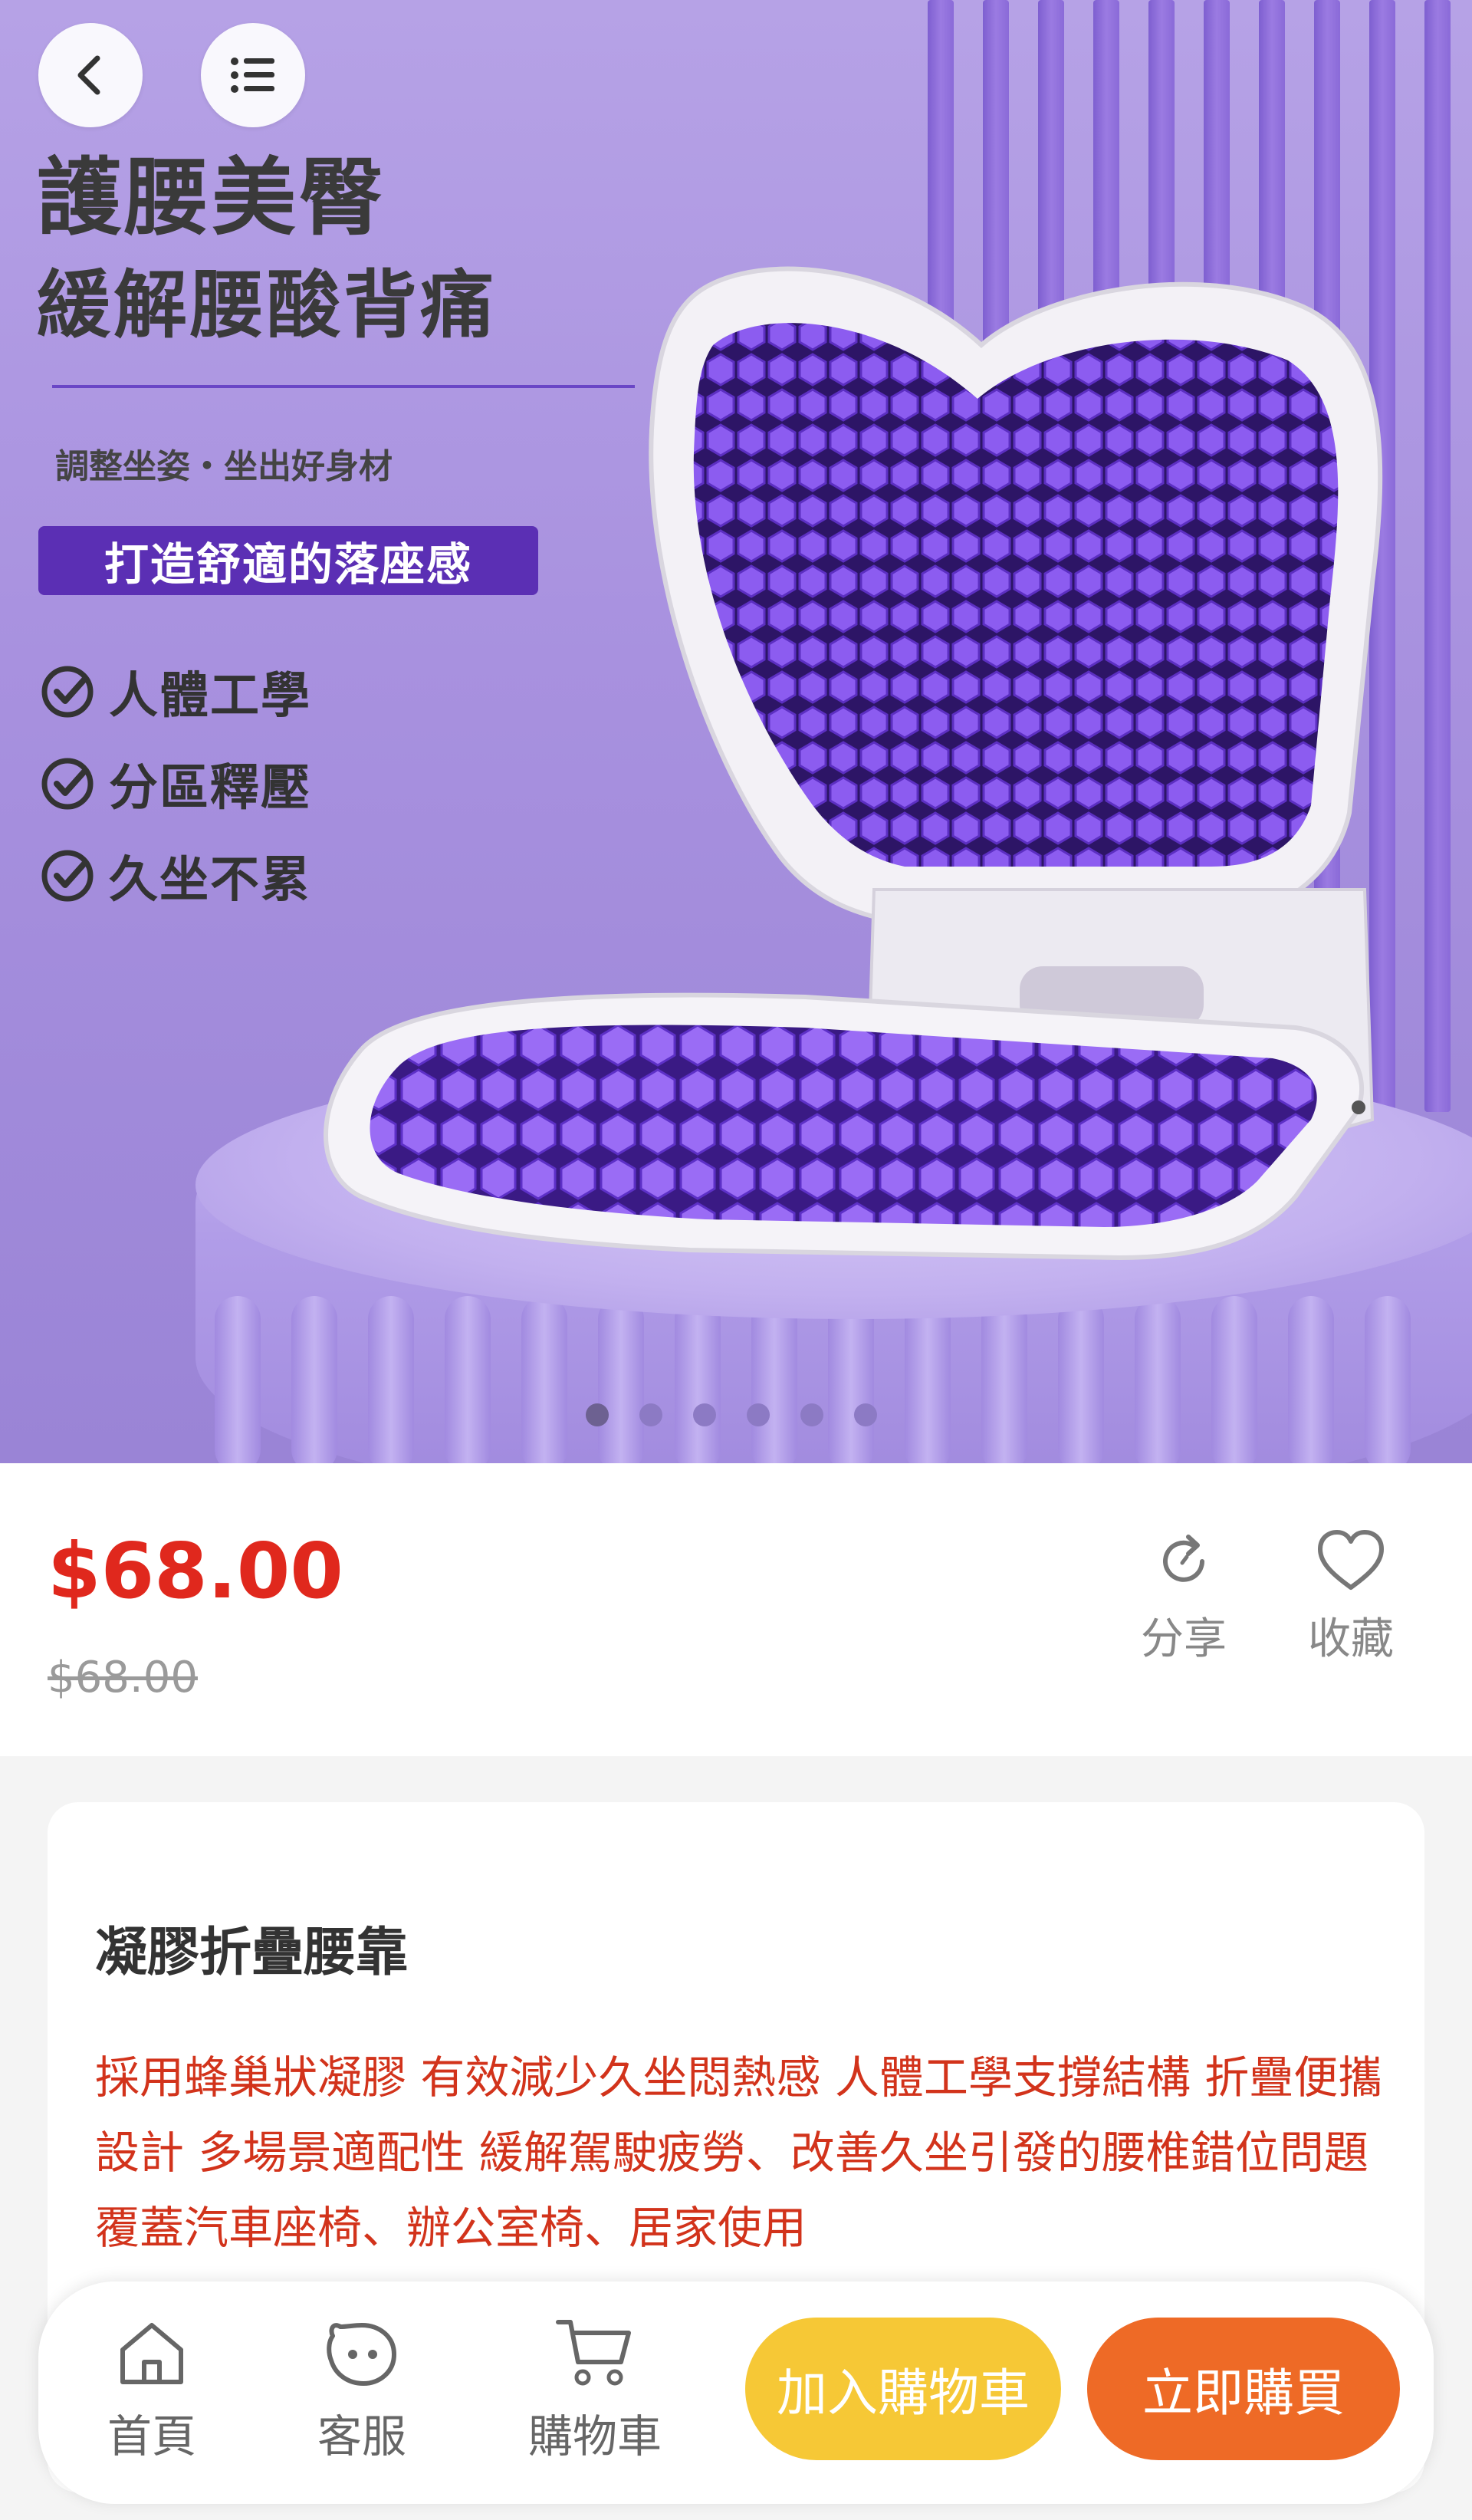 This screenshot has width=1472, height=2520. Describe the element at coordinates (1351, 1596) in the screenshot. I see `favorite-button: 收藏` at that location.